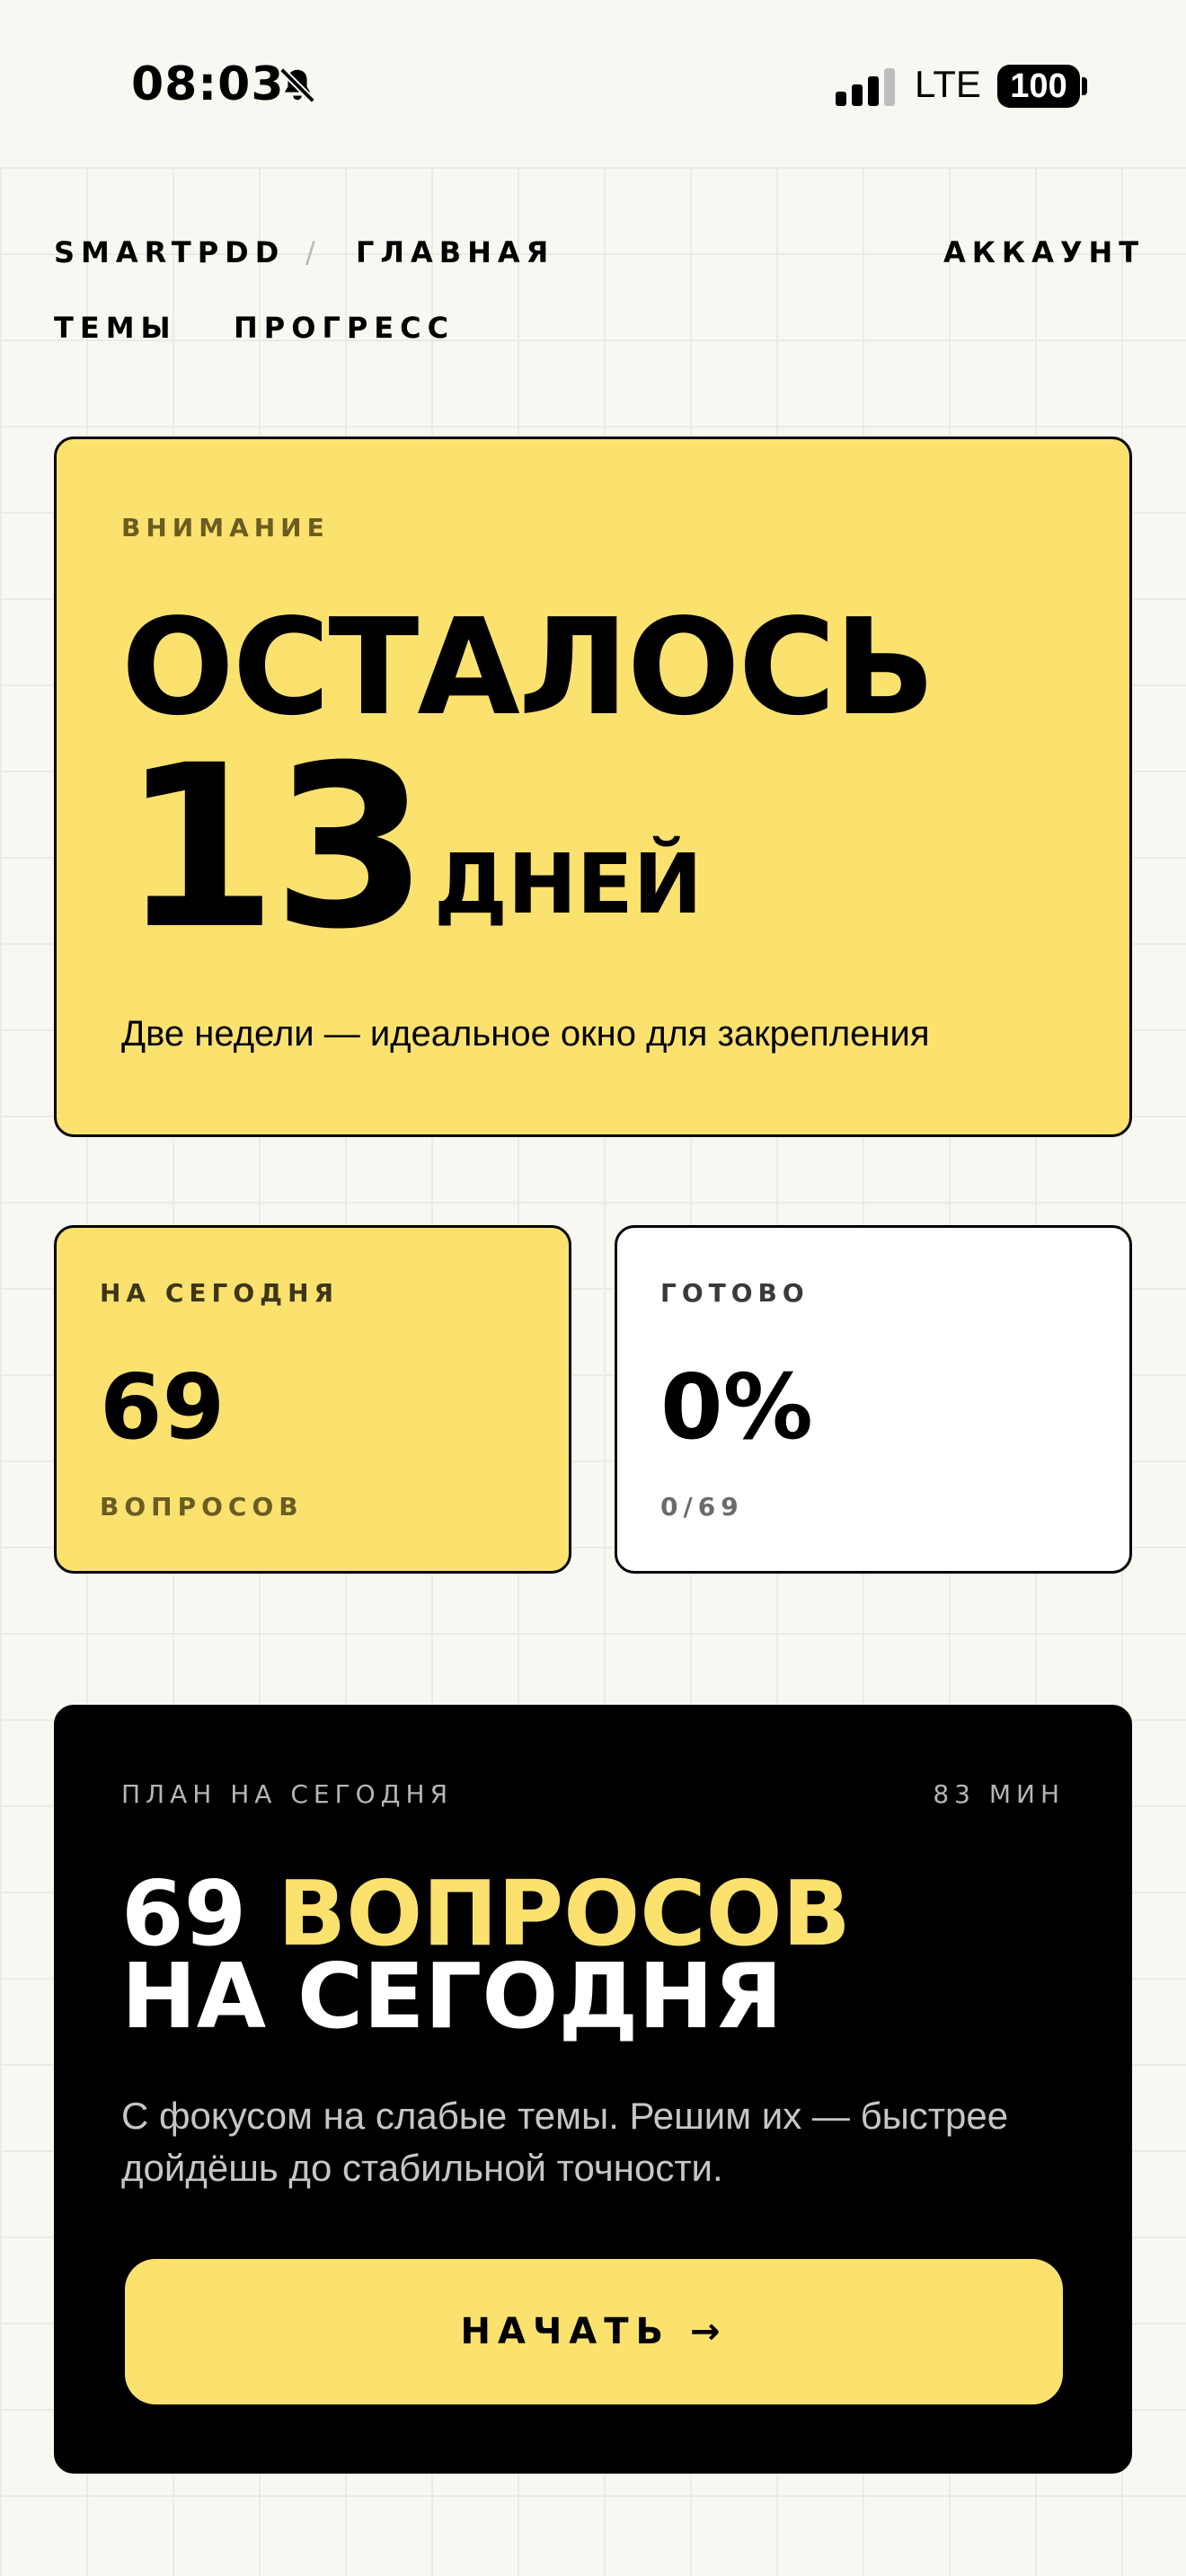  Describe the element at coordinates (115, 328) in the screenshot. I see `nav-topics-link: ТЕМЫ` at that location.